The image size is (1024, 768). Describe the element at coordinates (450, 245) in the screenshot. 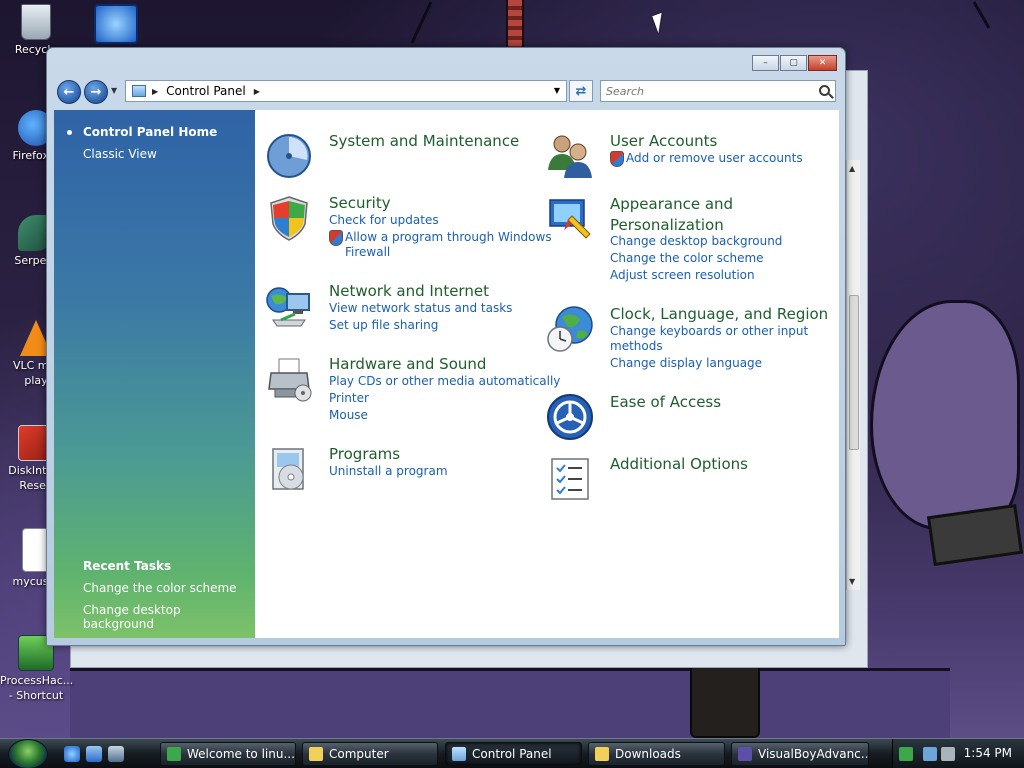

I see `allow-program-firewall-link: Allow a program through Windows Firewall` at that location.